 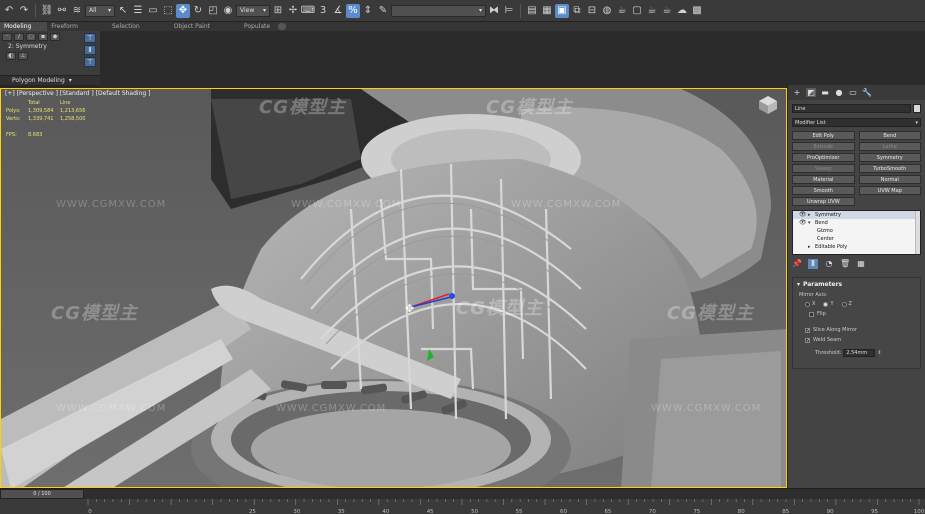 What do you see at coordinates (856, 223) in the screenshot?
I see `stack-item-bend: 👁 ▾ Bend` at bounding box center [856, 223].